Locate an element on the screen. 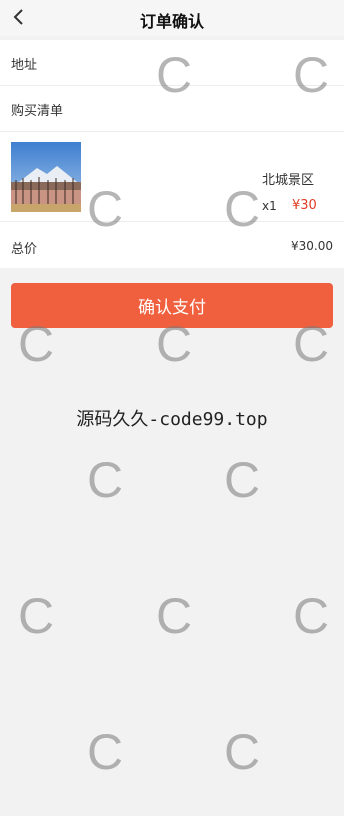  item-thumbnail is located at coordinates (46, 177).